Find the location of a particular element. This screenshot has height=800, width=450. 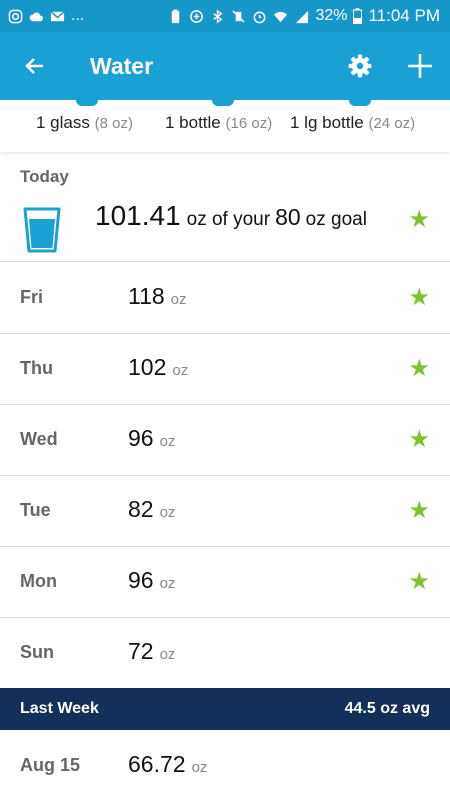

today-text-mid: oz of your is located at coordinates (228, 219).